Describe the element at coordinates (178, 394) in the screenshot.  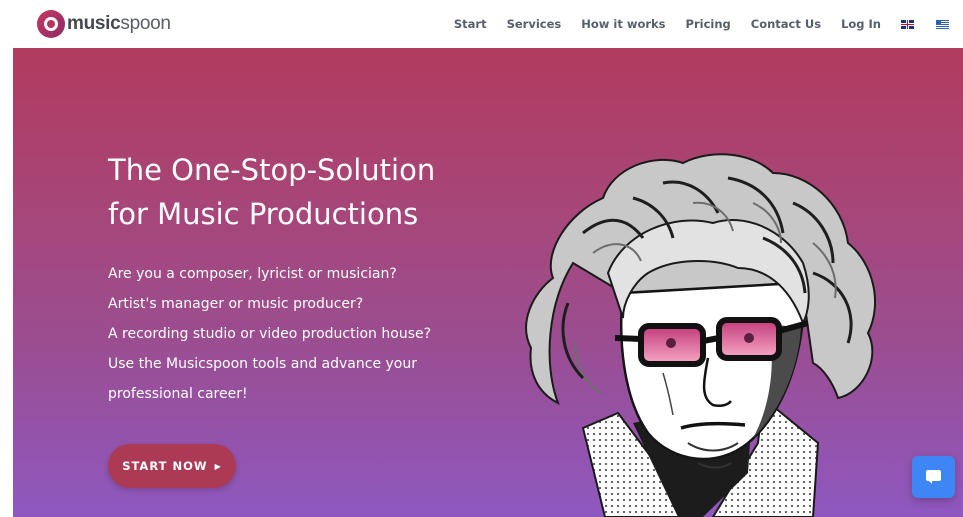
I see `hero-copy-line: professional career!` at that location.